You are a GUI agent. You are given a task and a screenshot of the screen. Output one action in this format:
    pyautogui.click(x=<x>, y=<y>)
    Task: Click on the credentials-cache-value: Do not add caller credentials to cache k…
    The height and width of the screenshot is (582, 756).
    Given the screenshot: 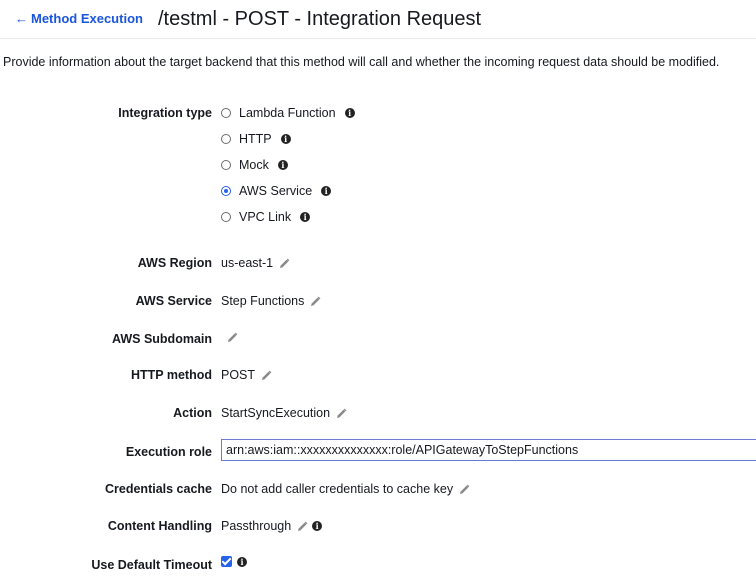 What is the action you would take?
    pyautogui.click(x=337, y=489)
    